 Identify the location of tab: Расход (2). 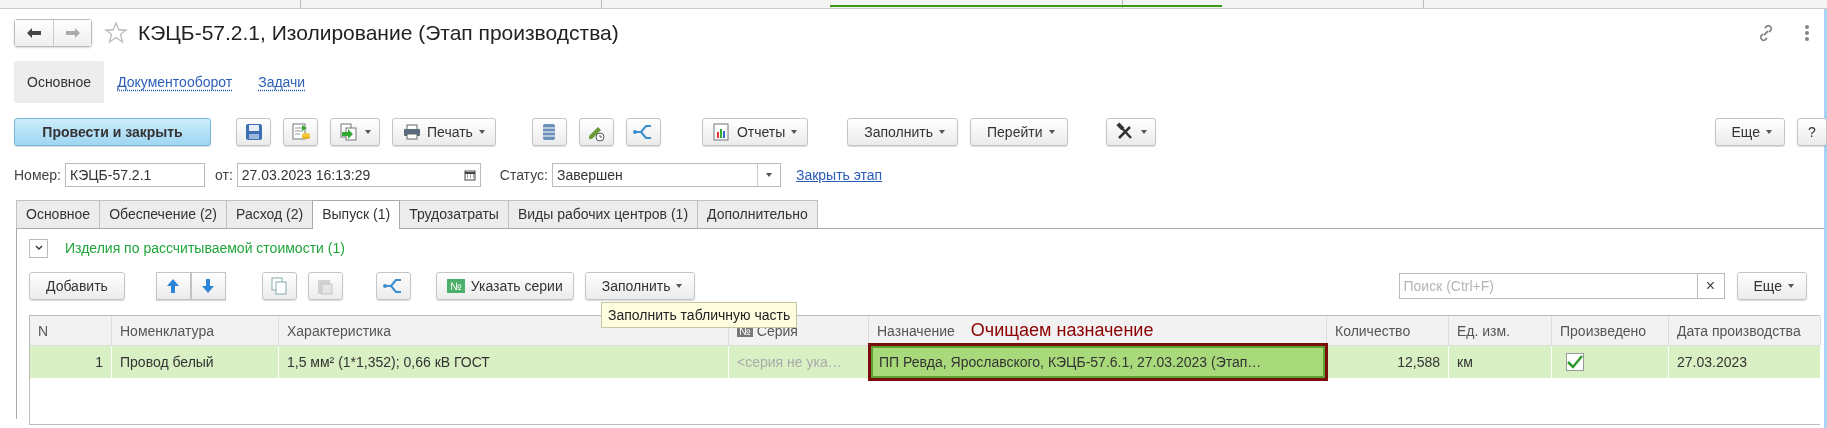
(270, 214).